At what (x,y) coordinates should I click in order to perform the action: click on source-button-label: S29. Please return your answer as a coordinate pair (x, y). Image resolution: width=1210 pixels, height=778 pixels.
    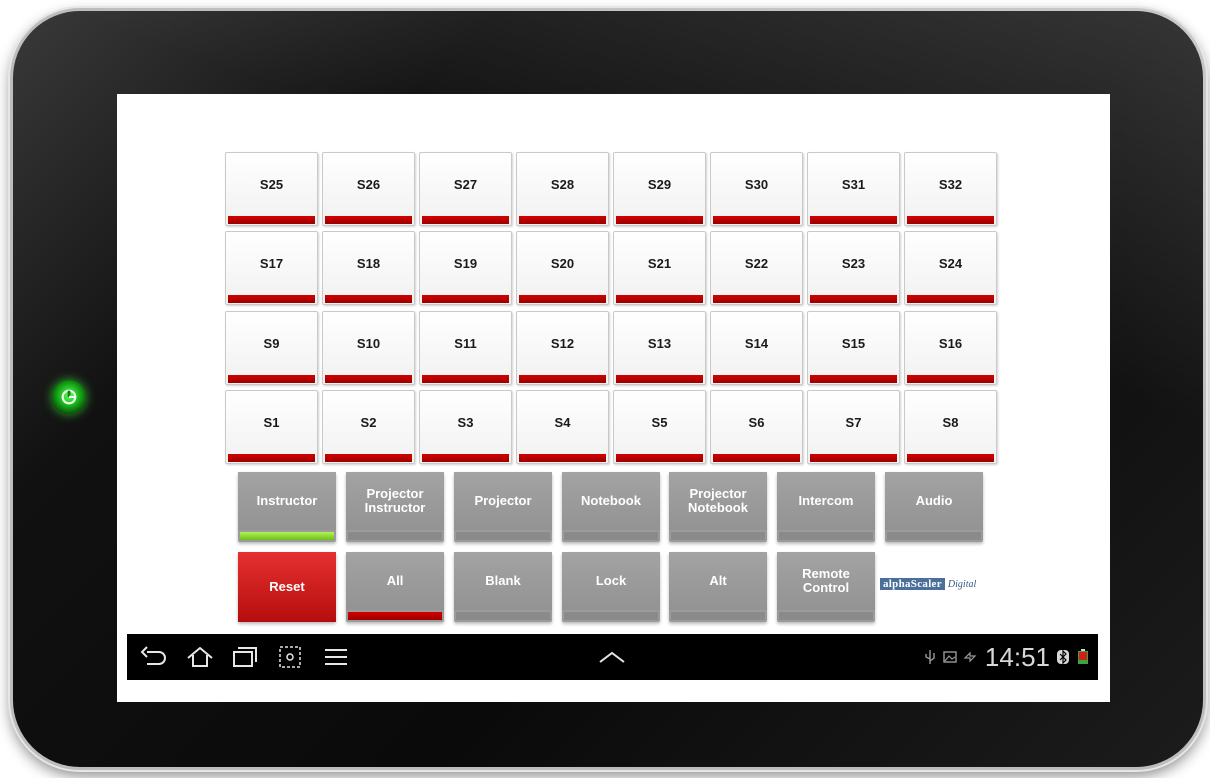
    Looking at the image, I should click on (659, 184).